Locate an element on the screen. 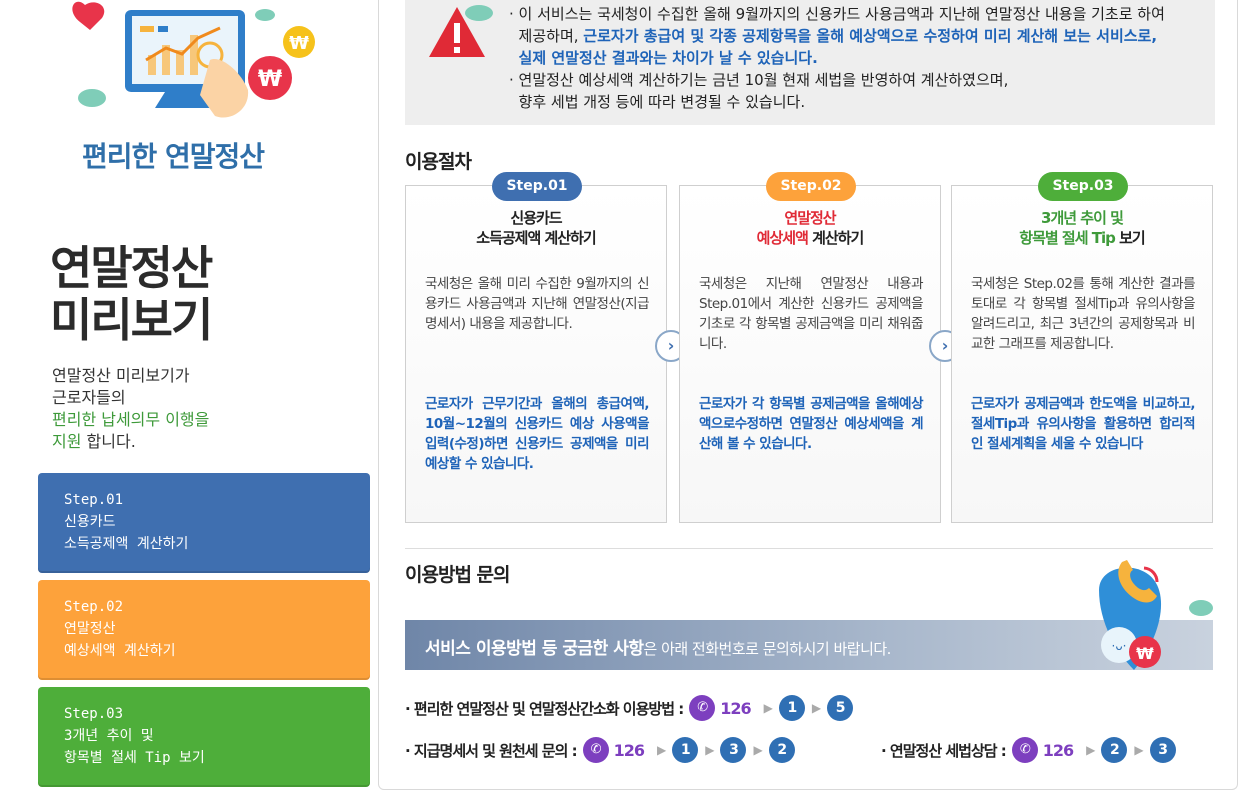  card-title-tail: 보기 is located at coordinates (1130, 238).